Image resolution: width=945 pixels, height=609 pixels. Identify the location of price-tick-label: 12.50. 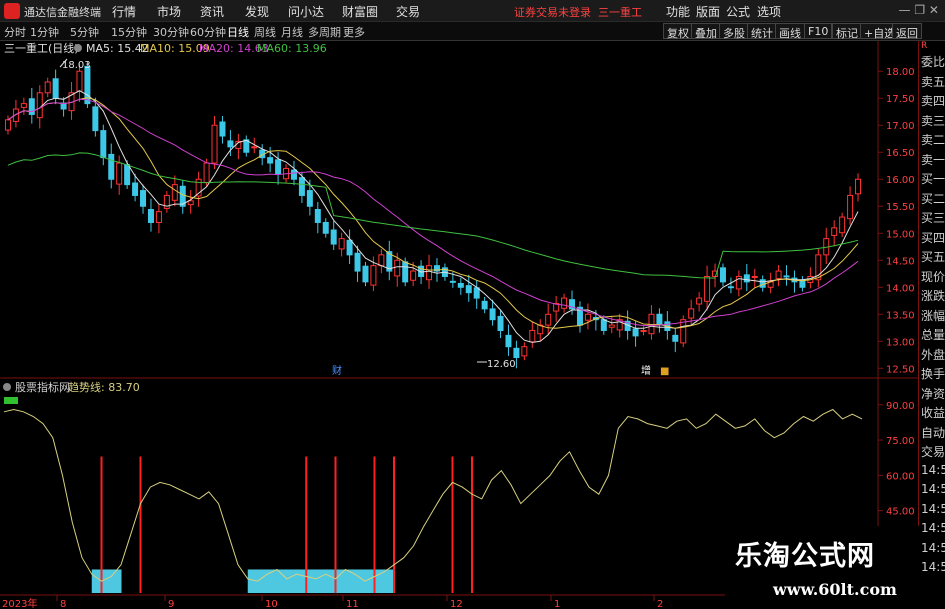
(900, 369).